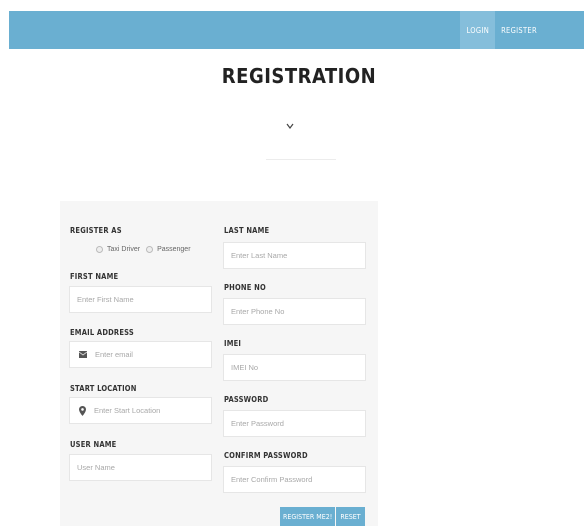  I want to click on start-location-label: START LOCATION, so click(103, 388).